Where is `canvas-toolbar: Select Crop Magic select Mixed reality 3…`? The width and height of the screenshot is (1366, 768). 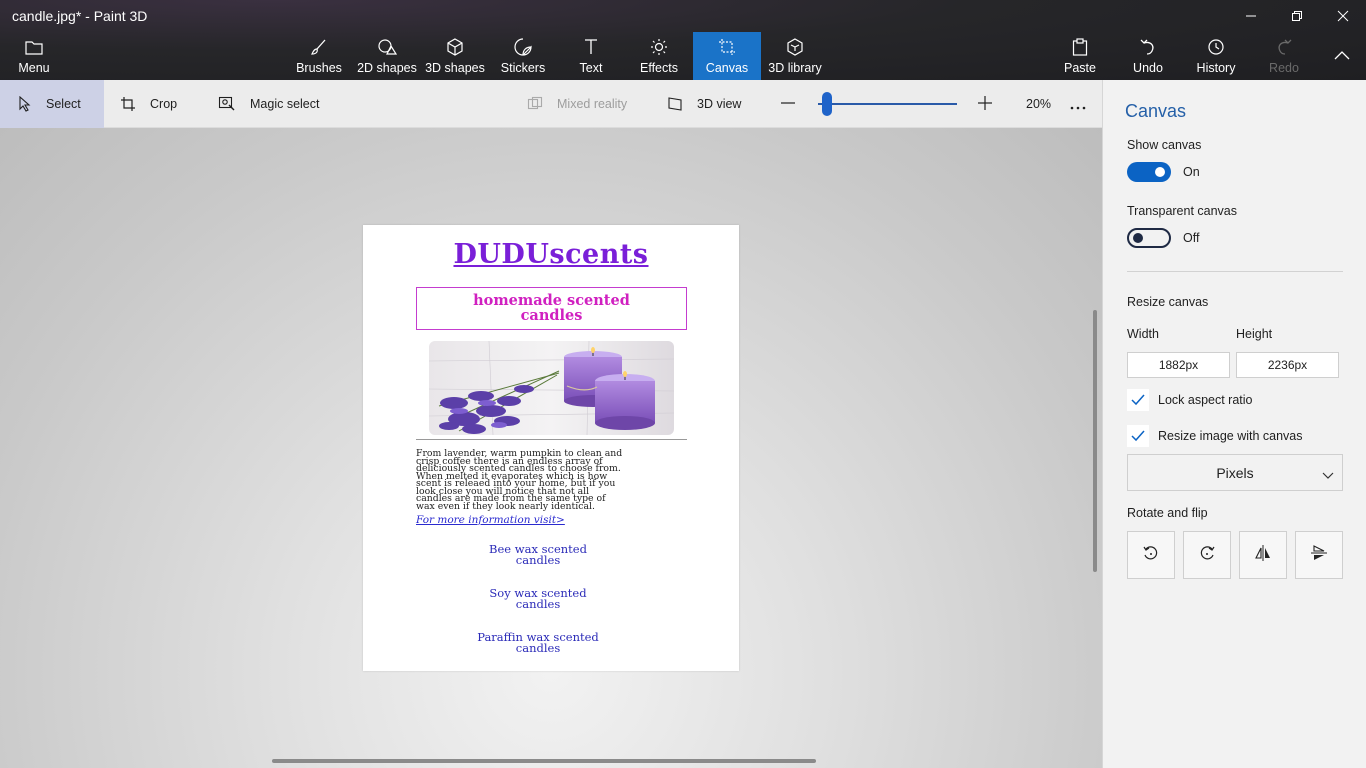 canvas-toolbar: Select Crop Magic select Mixed reality 3… is located at coordinates (551, 104).